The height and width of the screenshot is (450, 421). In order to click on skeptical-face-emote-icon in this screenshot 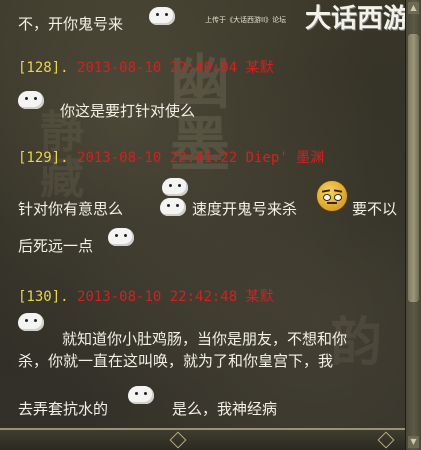, I will do `click(332, 196)`.